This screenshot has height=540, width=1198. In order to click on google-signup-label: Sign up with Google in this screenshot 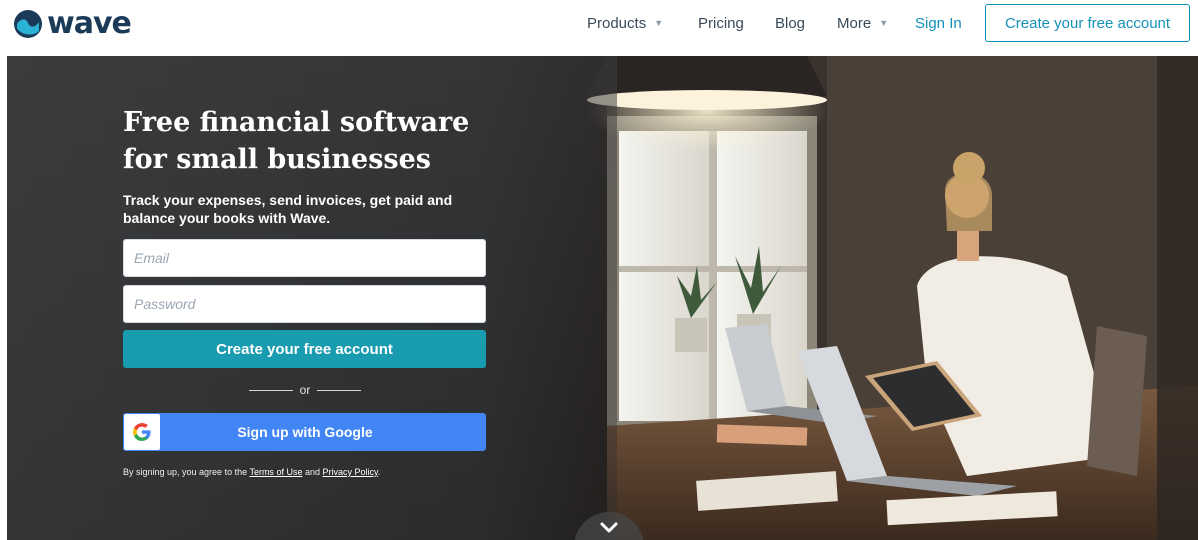, I will do `click(305, 432)`.